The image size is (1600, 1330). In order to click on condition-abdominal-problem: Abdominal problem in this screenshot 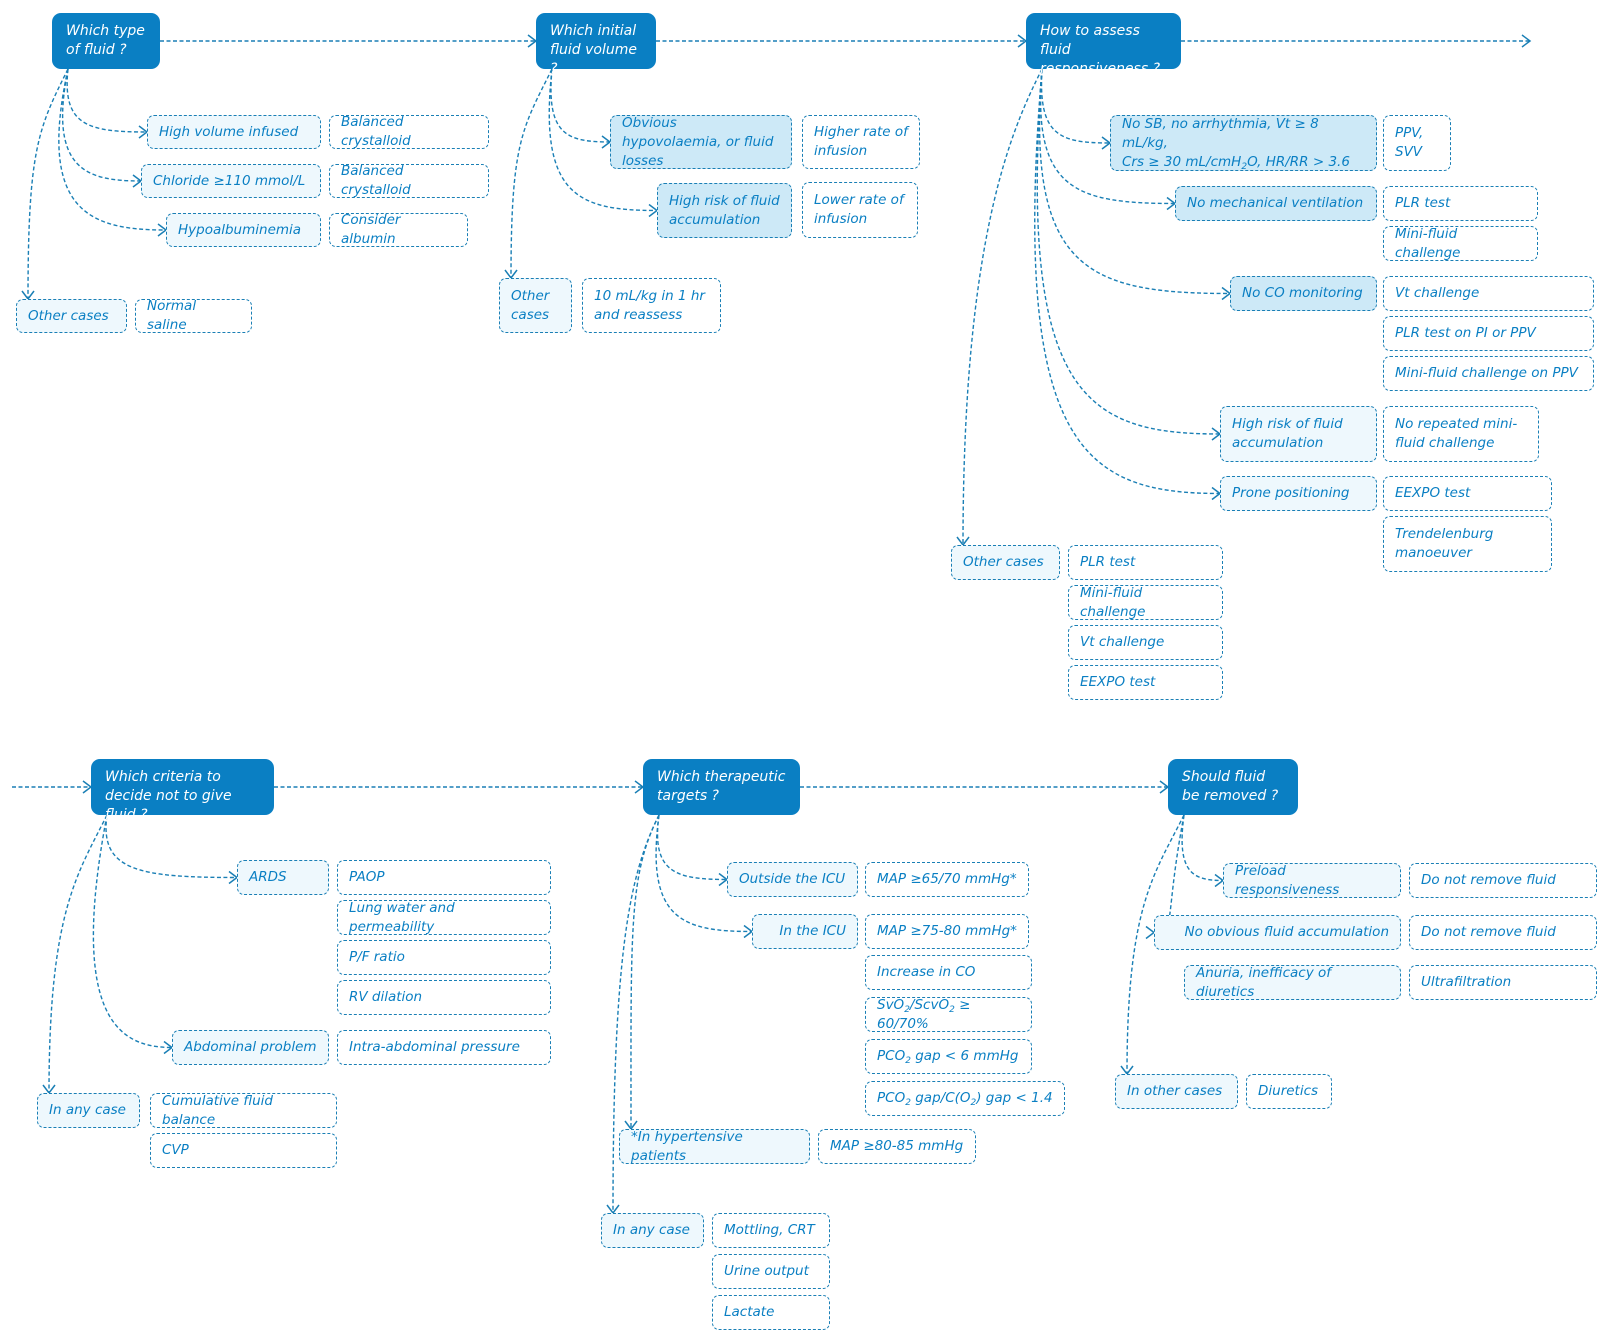, I will do `click(250, 1047)`.